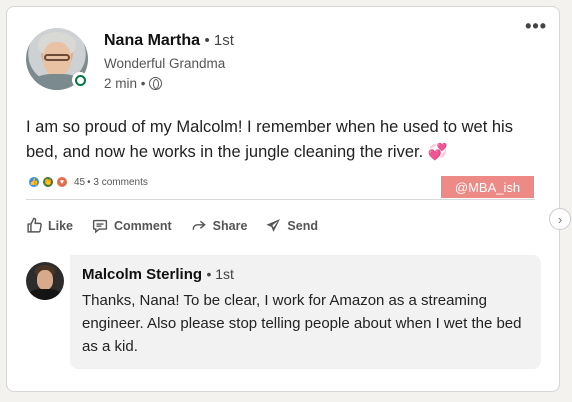 This screenshot has width=572, height=402. I want to click on share-icon, so click(199, 225).